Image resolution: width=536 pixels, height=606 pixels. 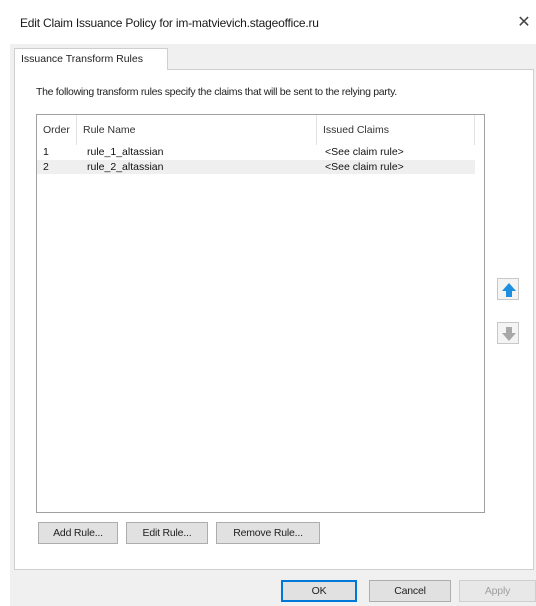 I want to click on ok-button: OK, so click(x=319, y=591).